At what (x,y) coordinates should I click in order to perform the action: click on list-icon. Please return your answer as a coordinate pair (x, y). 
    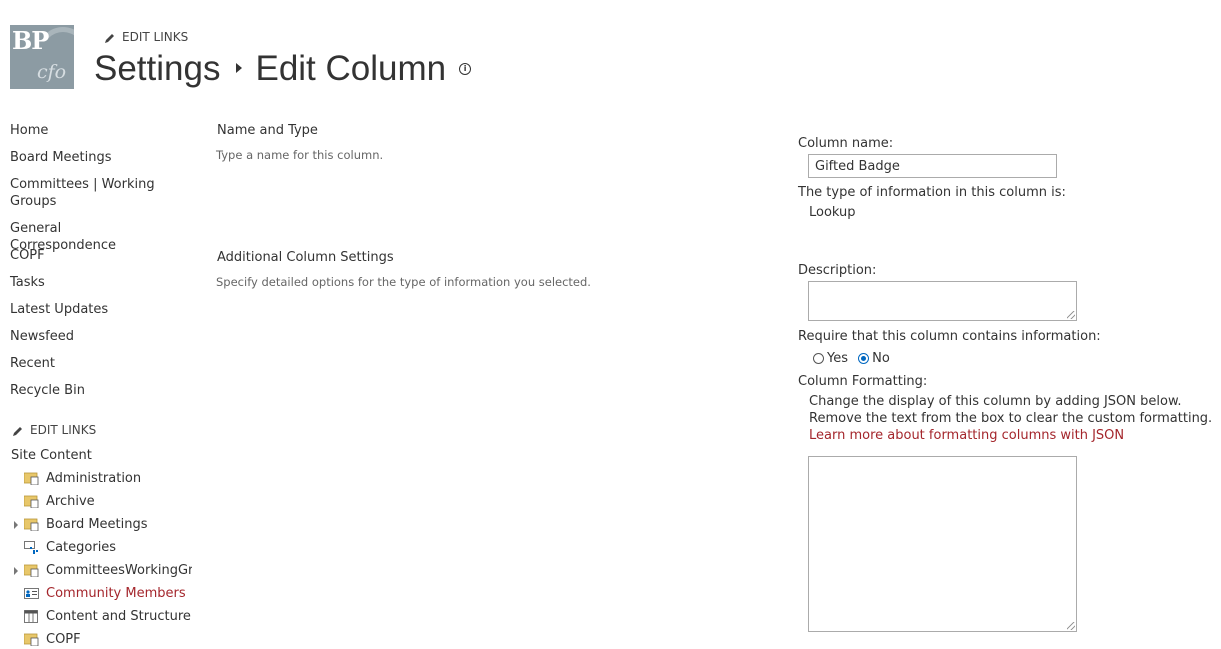
    Looking at the image, I should click on (31, 547).